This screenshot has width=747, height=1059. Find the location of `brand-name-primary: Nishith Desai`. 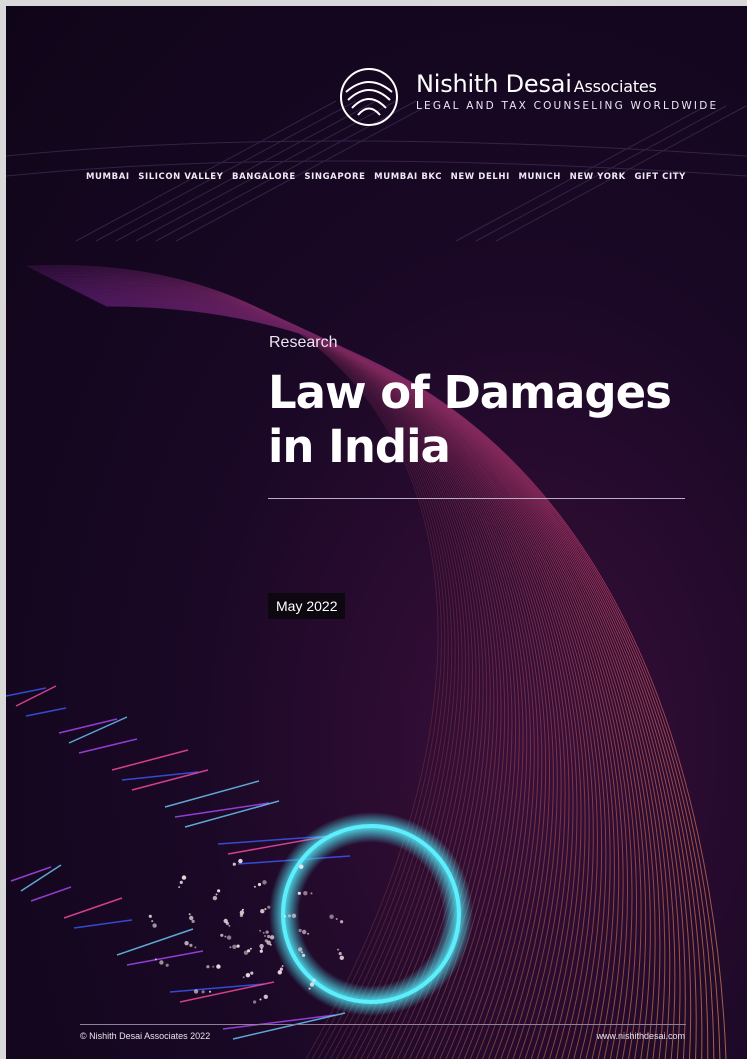

brand-name-primary: Nishith Desai is located at coordinates (494, 84).